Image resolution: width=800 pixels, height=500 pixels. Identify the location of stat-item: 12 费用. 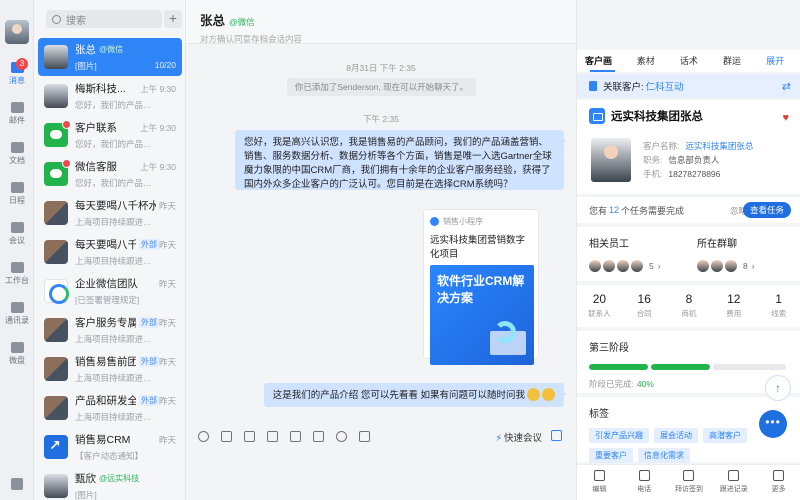
(733, 306).